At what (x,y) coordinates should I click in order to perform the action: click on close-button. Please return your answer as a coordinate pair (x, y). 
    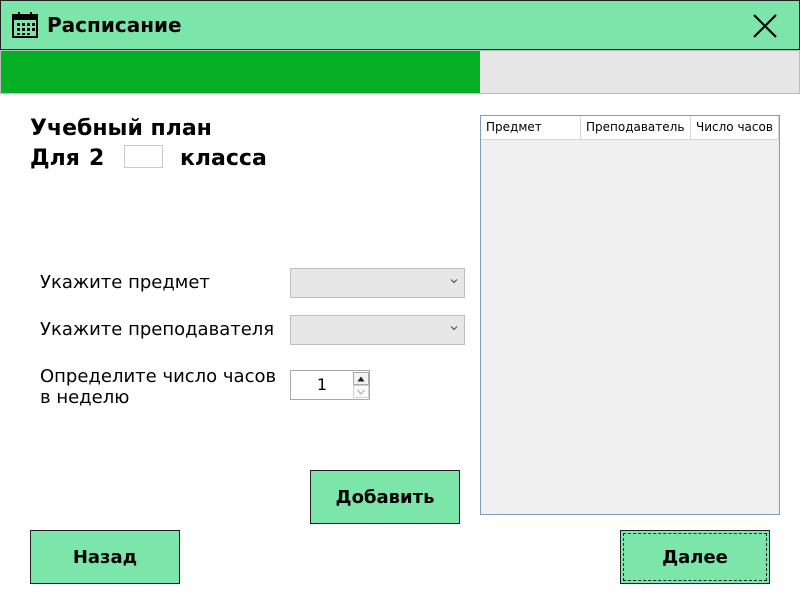
    Looking at the image, I should click on (765, 26).